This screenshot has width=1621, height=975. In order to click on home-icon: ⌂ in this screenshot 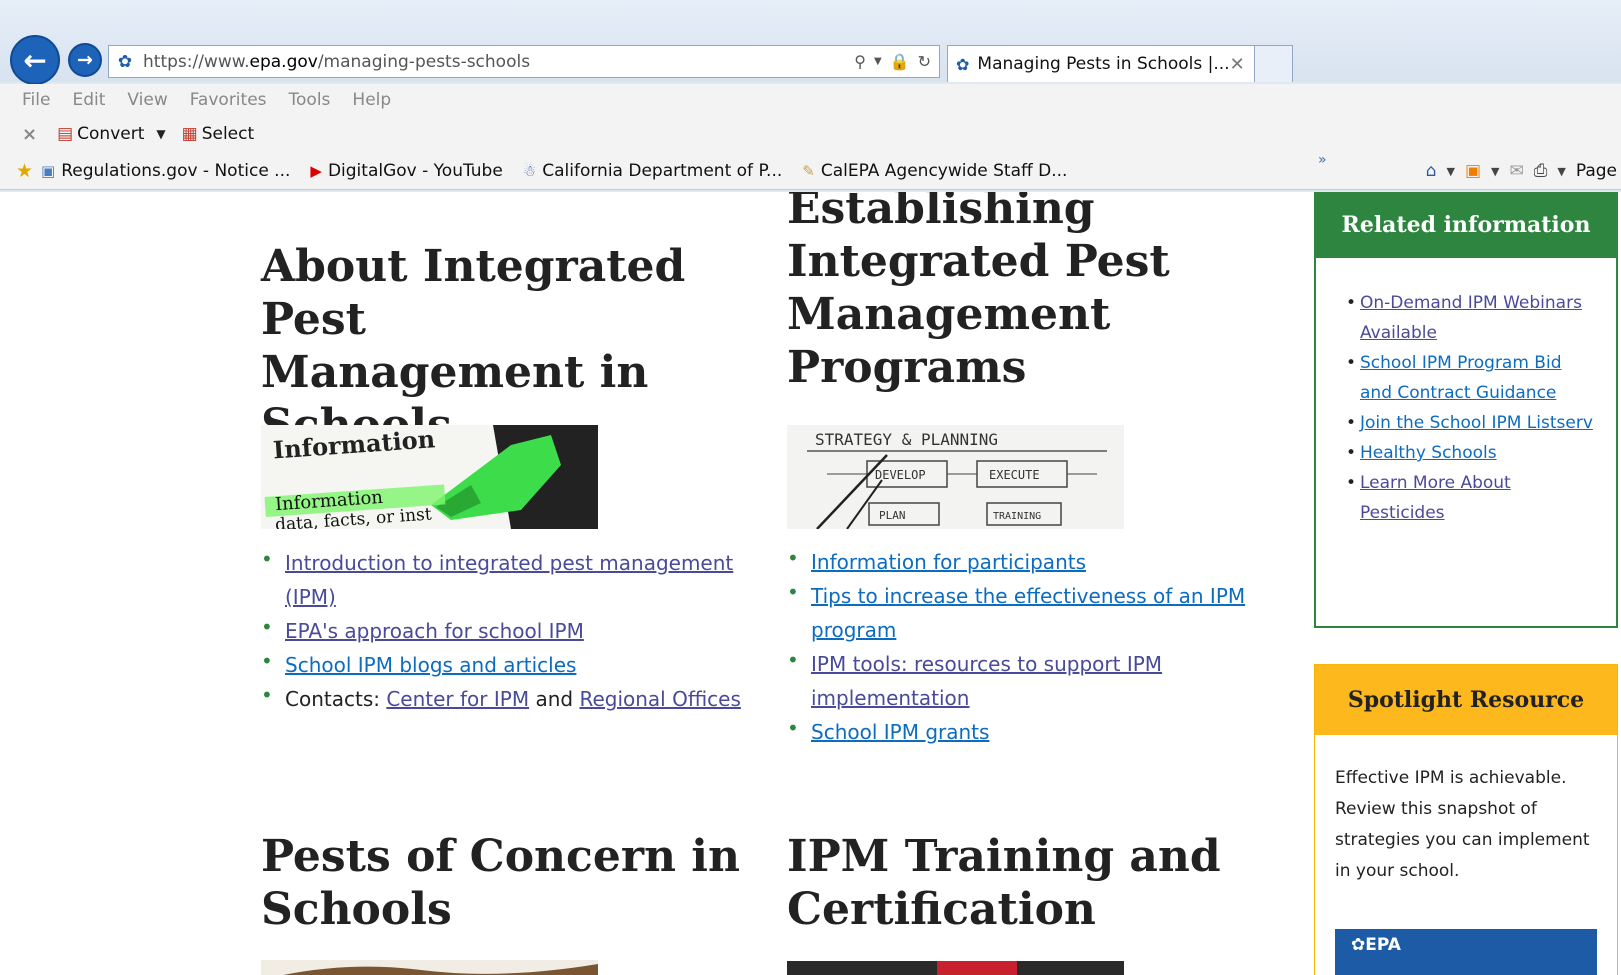, I will do `click(1431, 171)`.